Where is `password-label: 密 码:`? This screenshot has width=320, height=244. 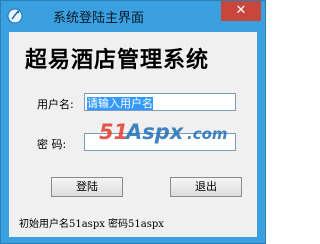 password-label: 密 码: is located at coordinates (52, 144).